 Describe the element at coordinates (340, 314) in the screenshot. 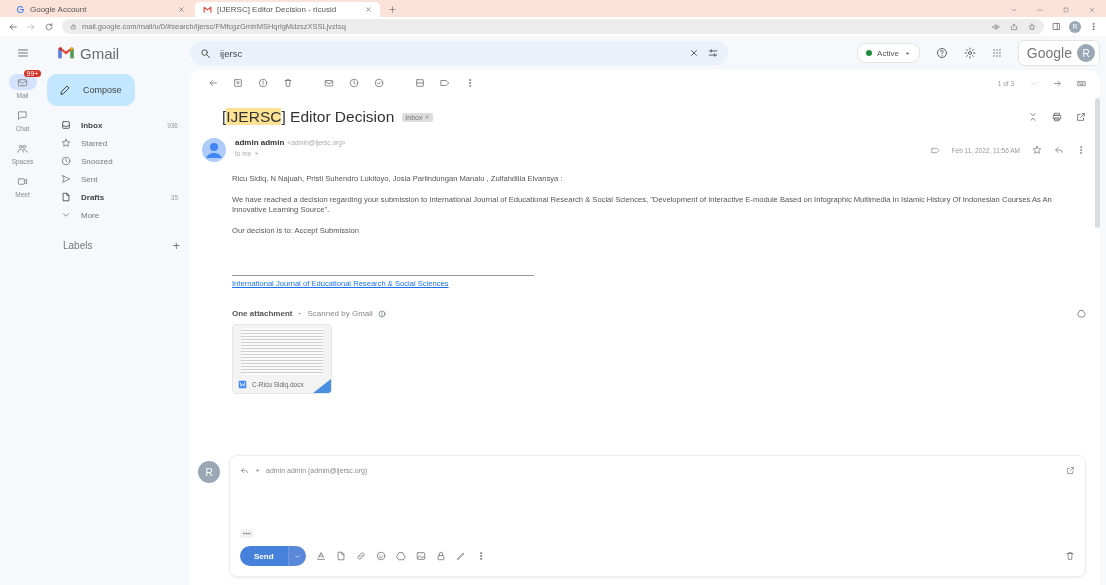

I see `scan-note: Scanned by Gmail` at that location.